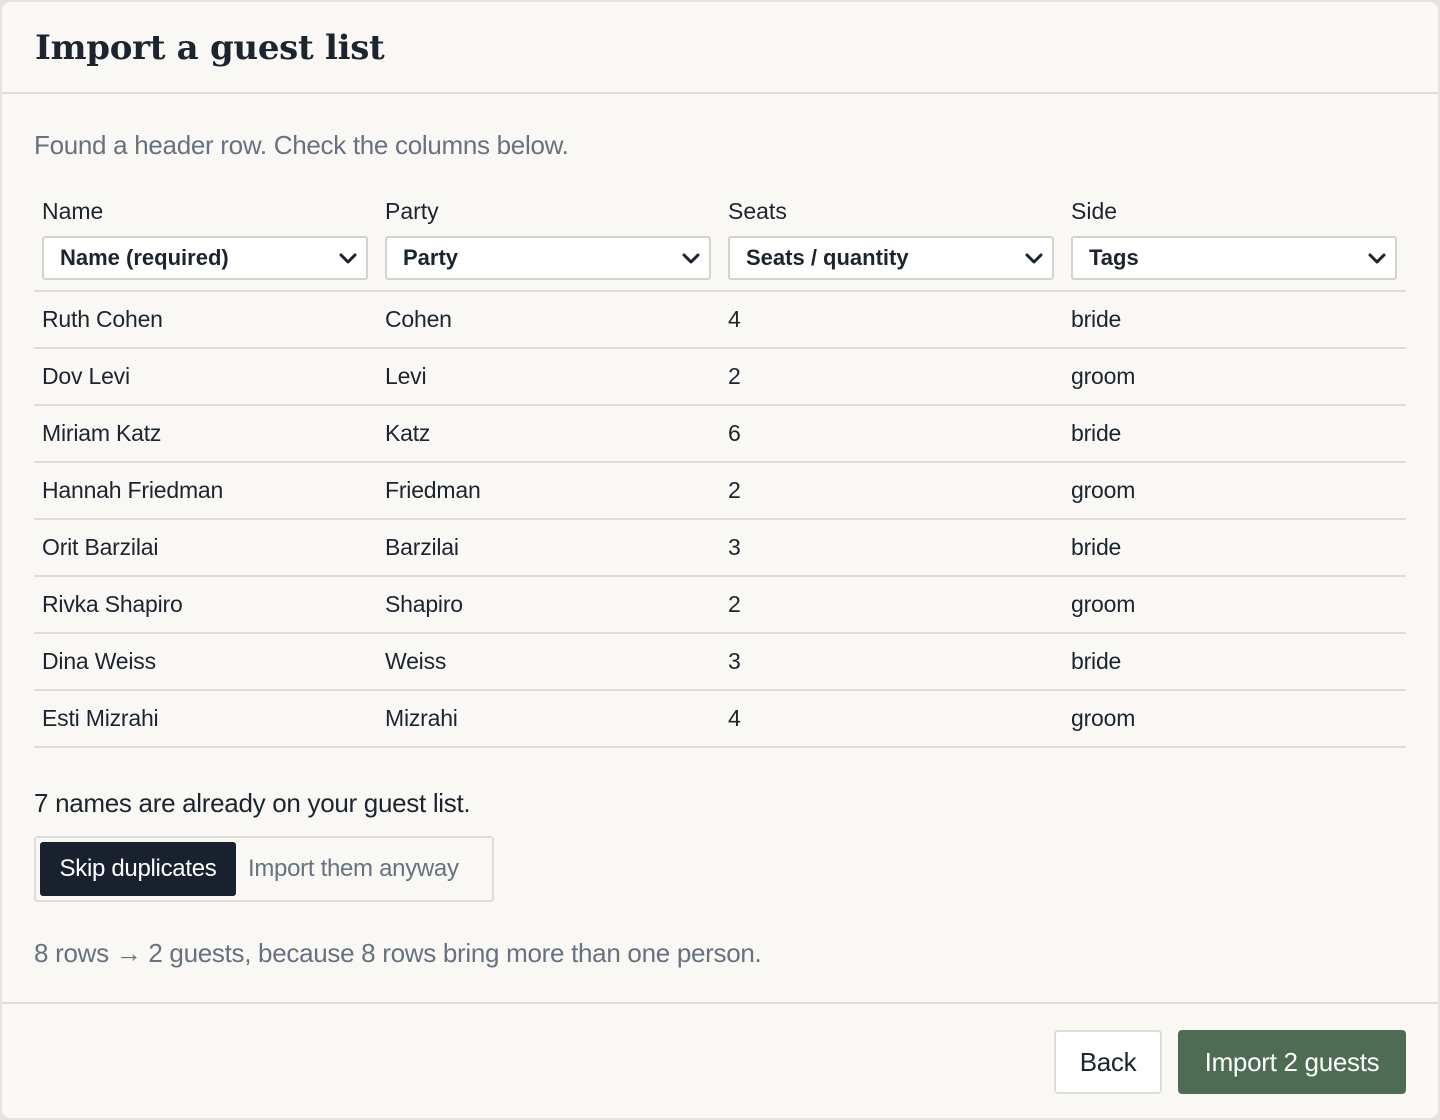 The height and width of the screenshot is (1120, 1440). Describe the element at coordinates (827, 257) in the screenshot. I see `mapping-select-value: Seats / quantity` at that location.